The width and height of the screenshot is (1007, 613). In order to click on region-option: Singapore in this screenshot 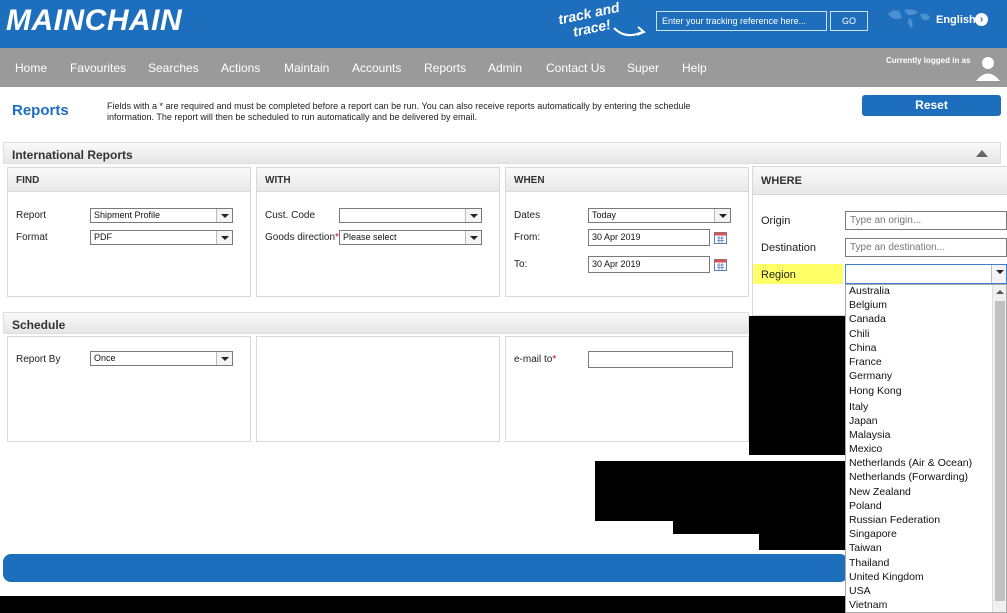, I will do `click(873, 534)`.